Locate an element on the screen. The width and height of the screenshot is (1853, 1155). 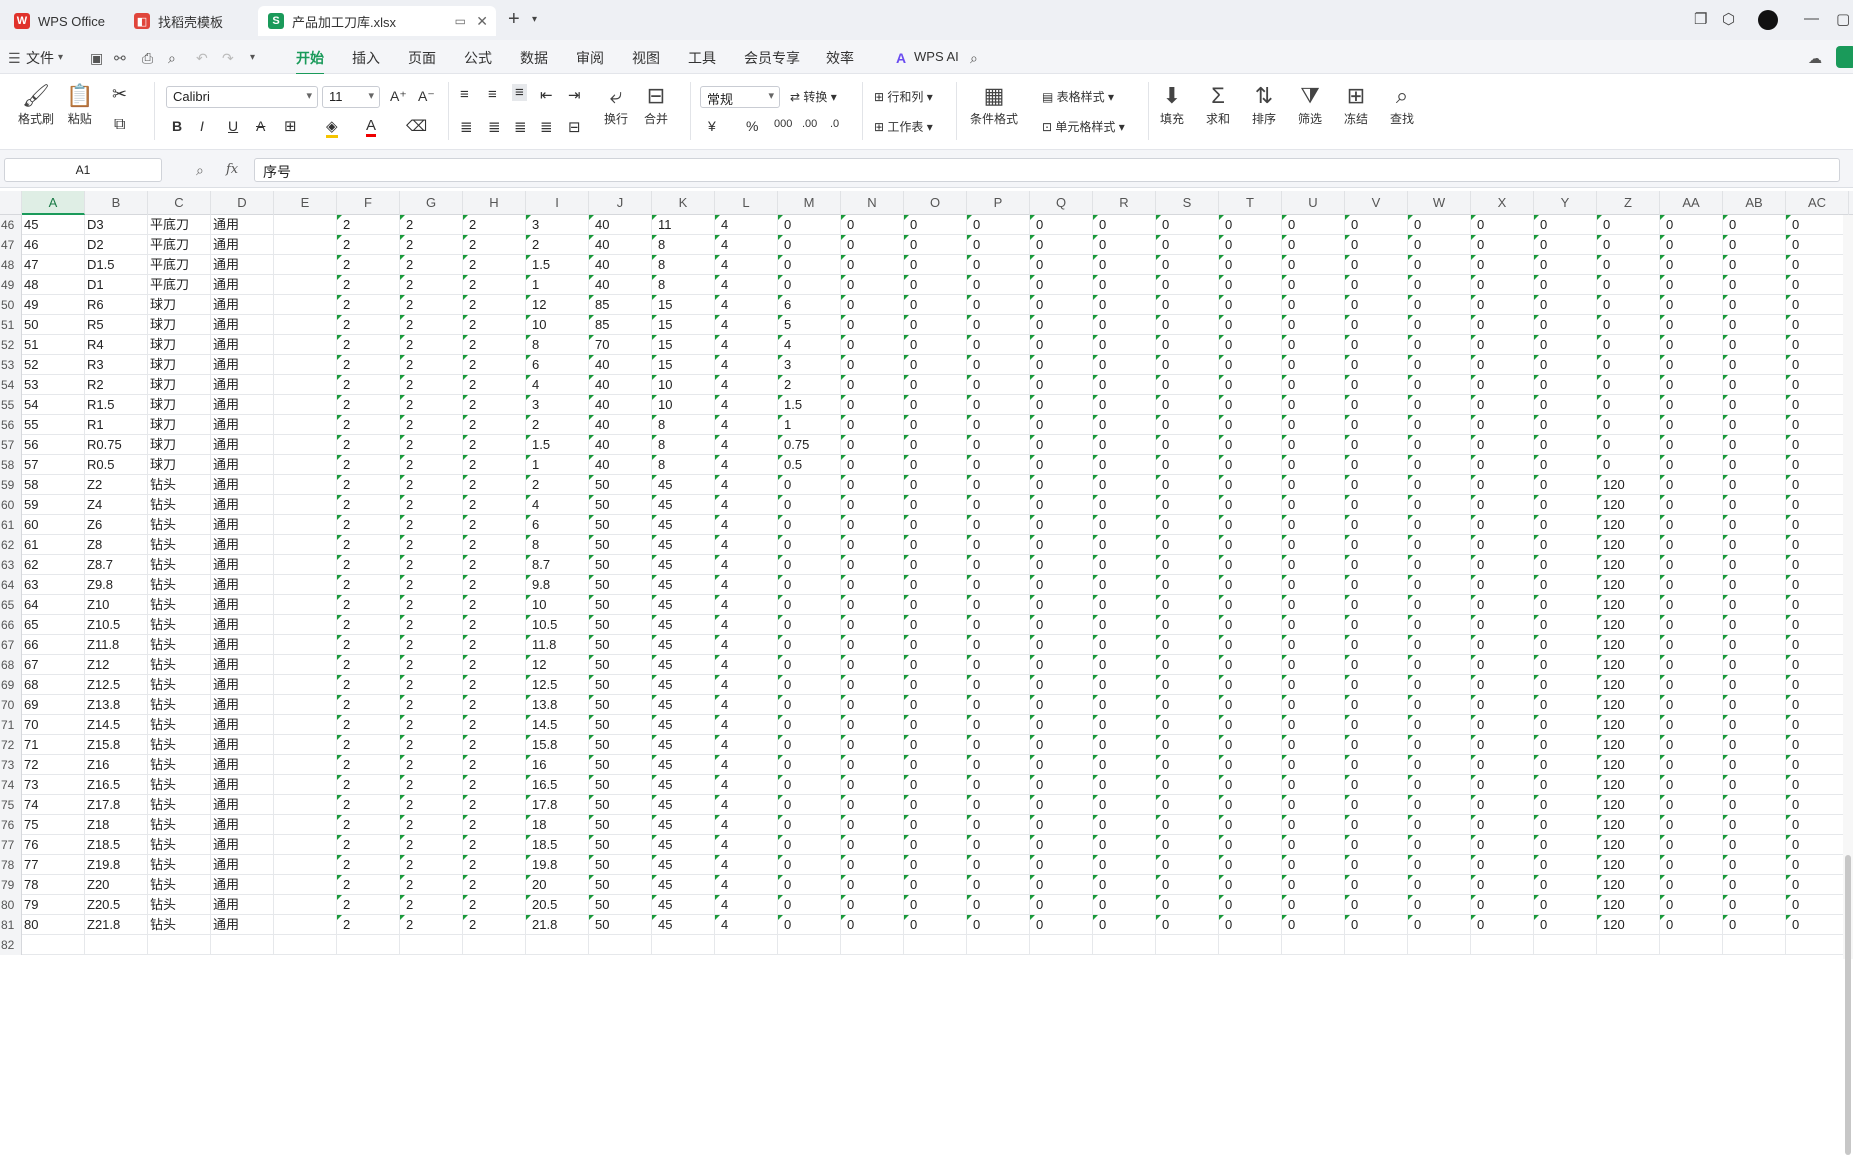
link-icon: ⚯ is located at coordinates (120, 58).